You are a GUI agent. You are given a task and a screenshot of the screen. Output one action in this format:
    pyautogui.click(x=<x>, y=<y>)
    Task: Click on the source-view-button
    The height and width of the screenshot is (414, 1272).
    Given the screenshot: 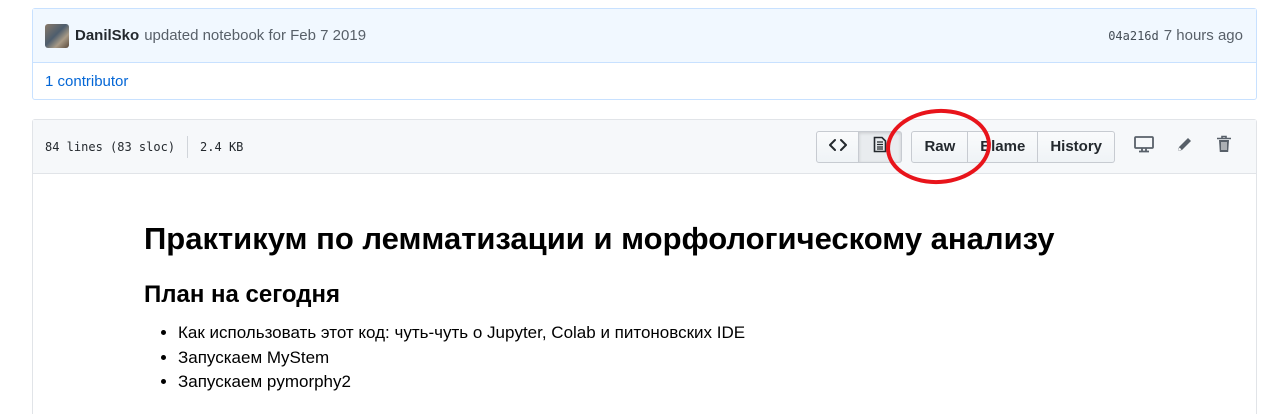 What is the action you would take?
    pyautogui.click(x=838, y=146)
    